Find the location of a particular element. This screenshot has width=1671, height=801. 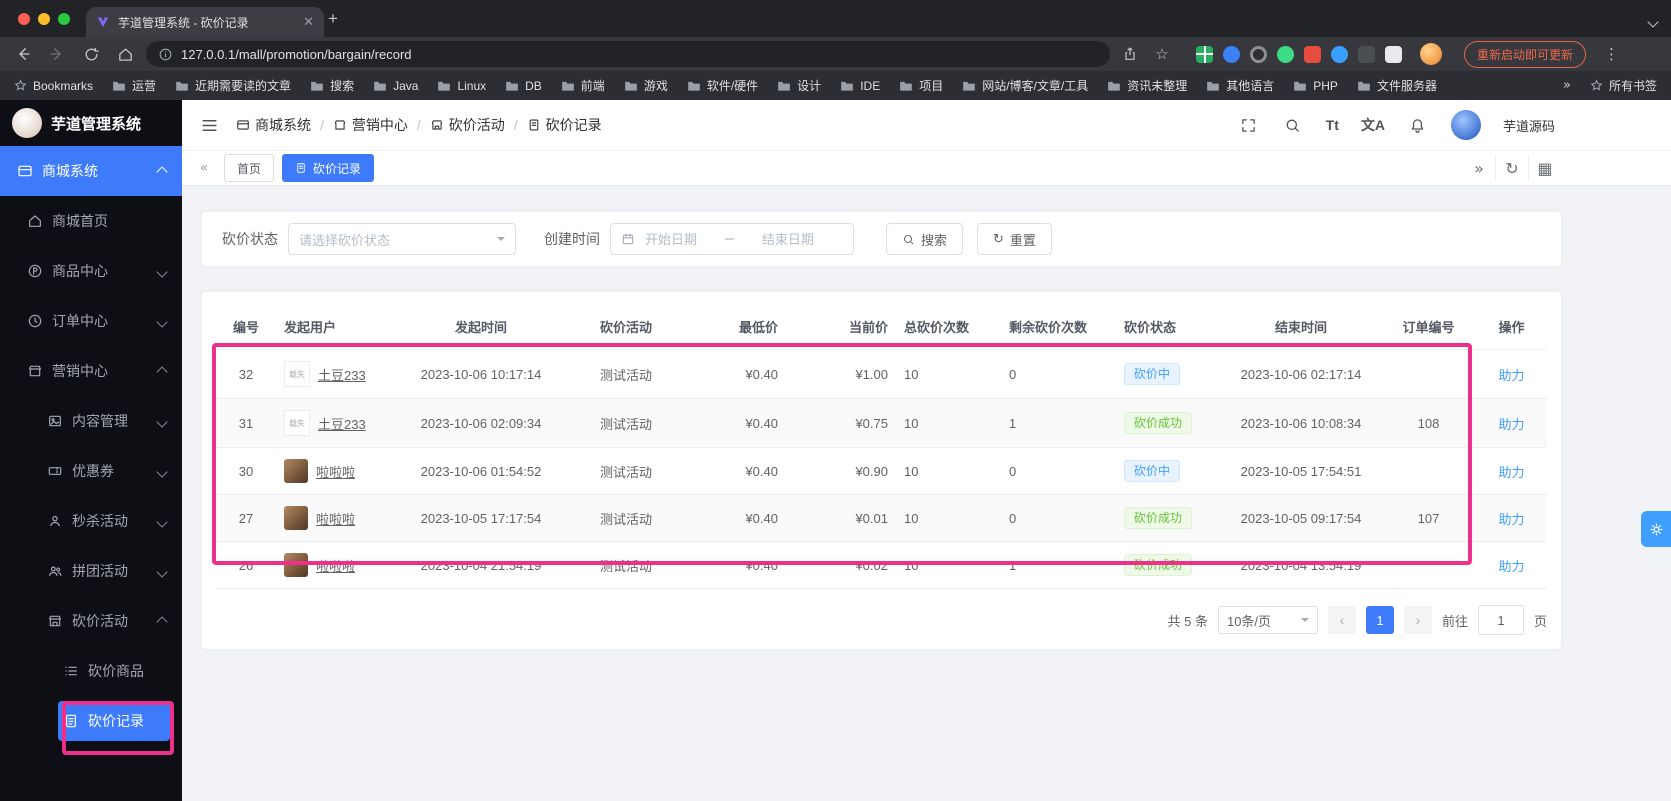

share-icon is located at coordinates (1130, 54).